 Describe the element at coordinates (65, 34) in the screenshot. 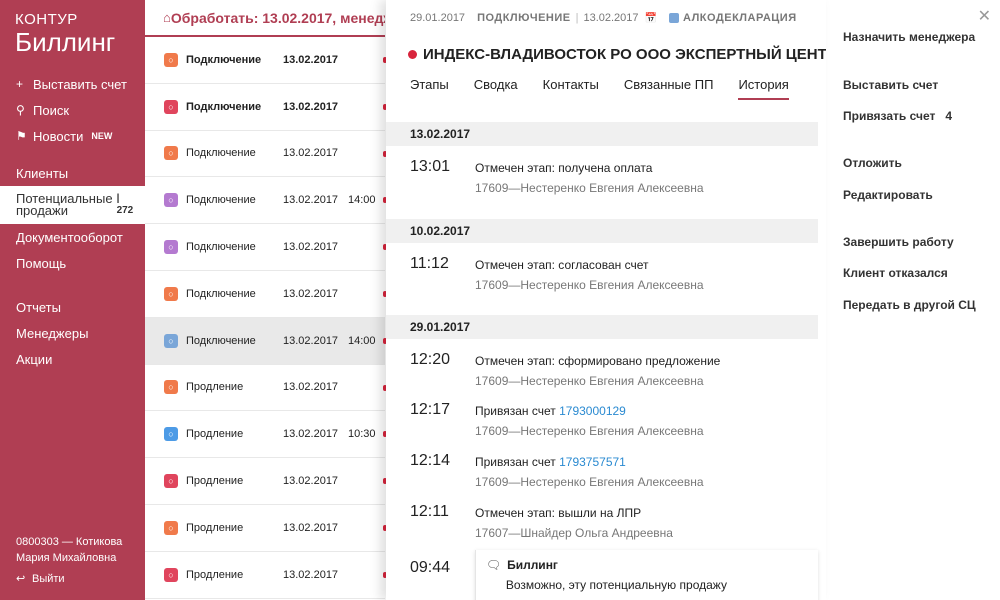

I see `logo: КОНТУР Биллинг` at that location.